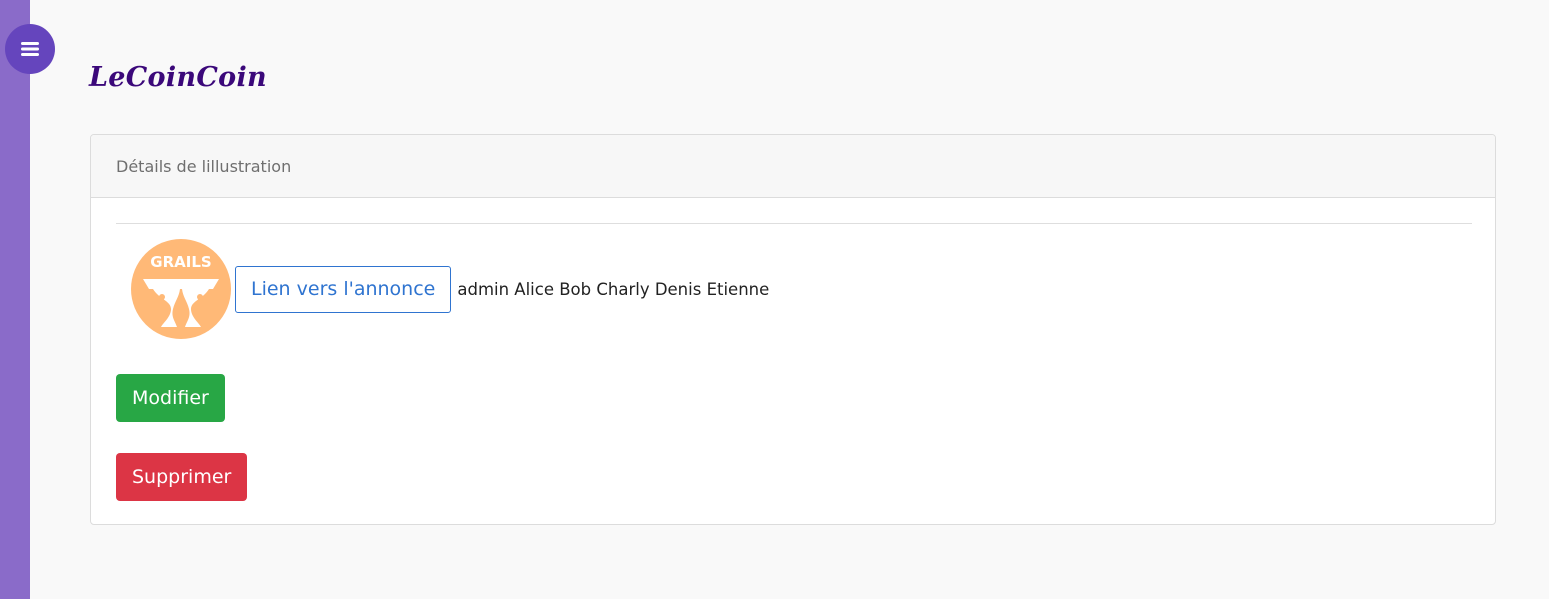 This screenshot has height=599, width=1549. I want to click on grails-logo-icon: GRAILS, so click(181, 289).